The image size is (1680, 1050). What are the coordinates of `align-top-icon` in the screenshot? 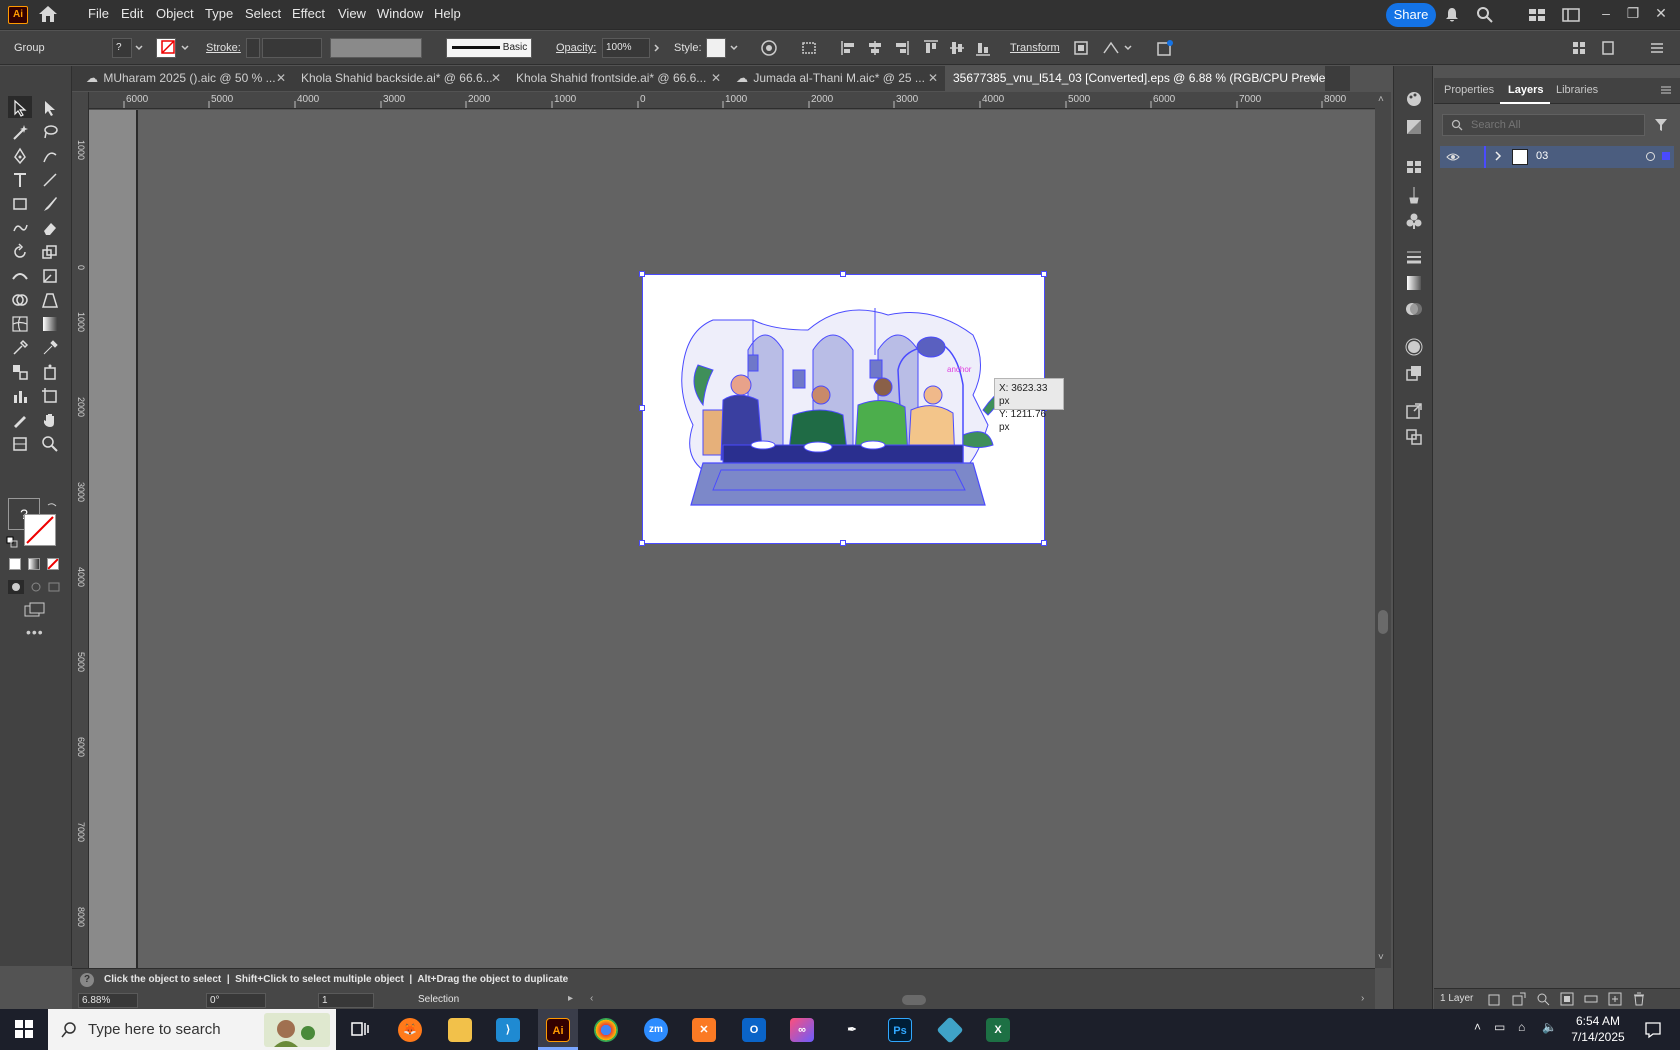 It's located at (931, 48).